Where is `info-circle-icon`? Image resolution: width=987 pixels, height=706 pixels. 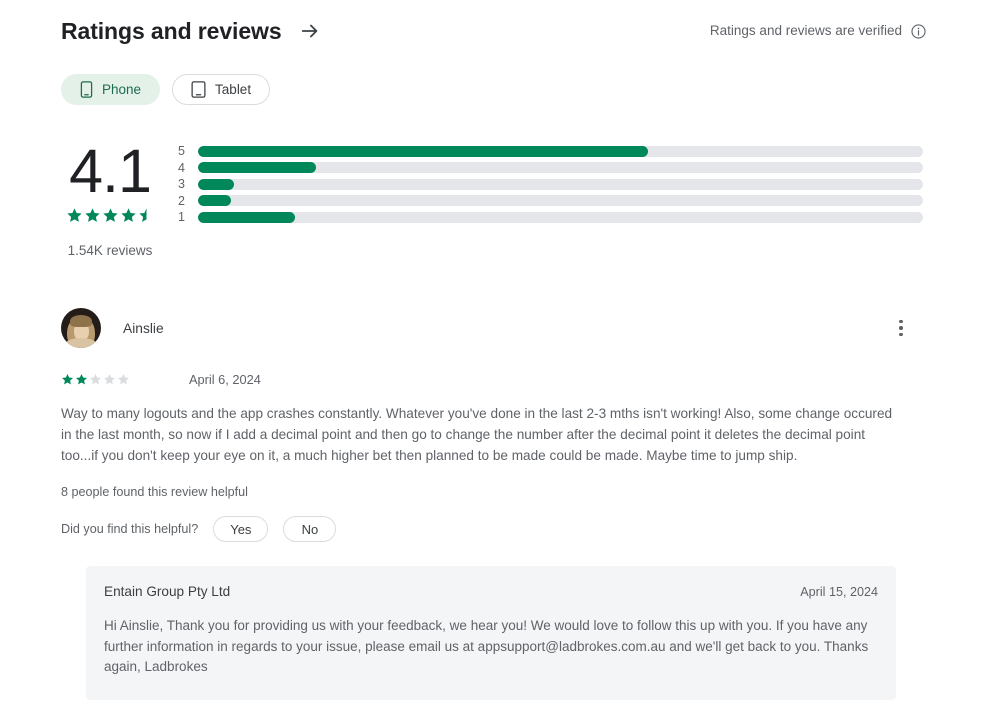 info-circle-icon is located at coordinates (918, 31).